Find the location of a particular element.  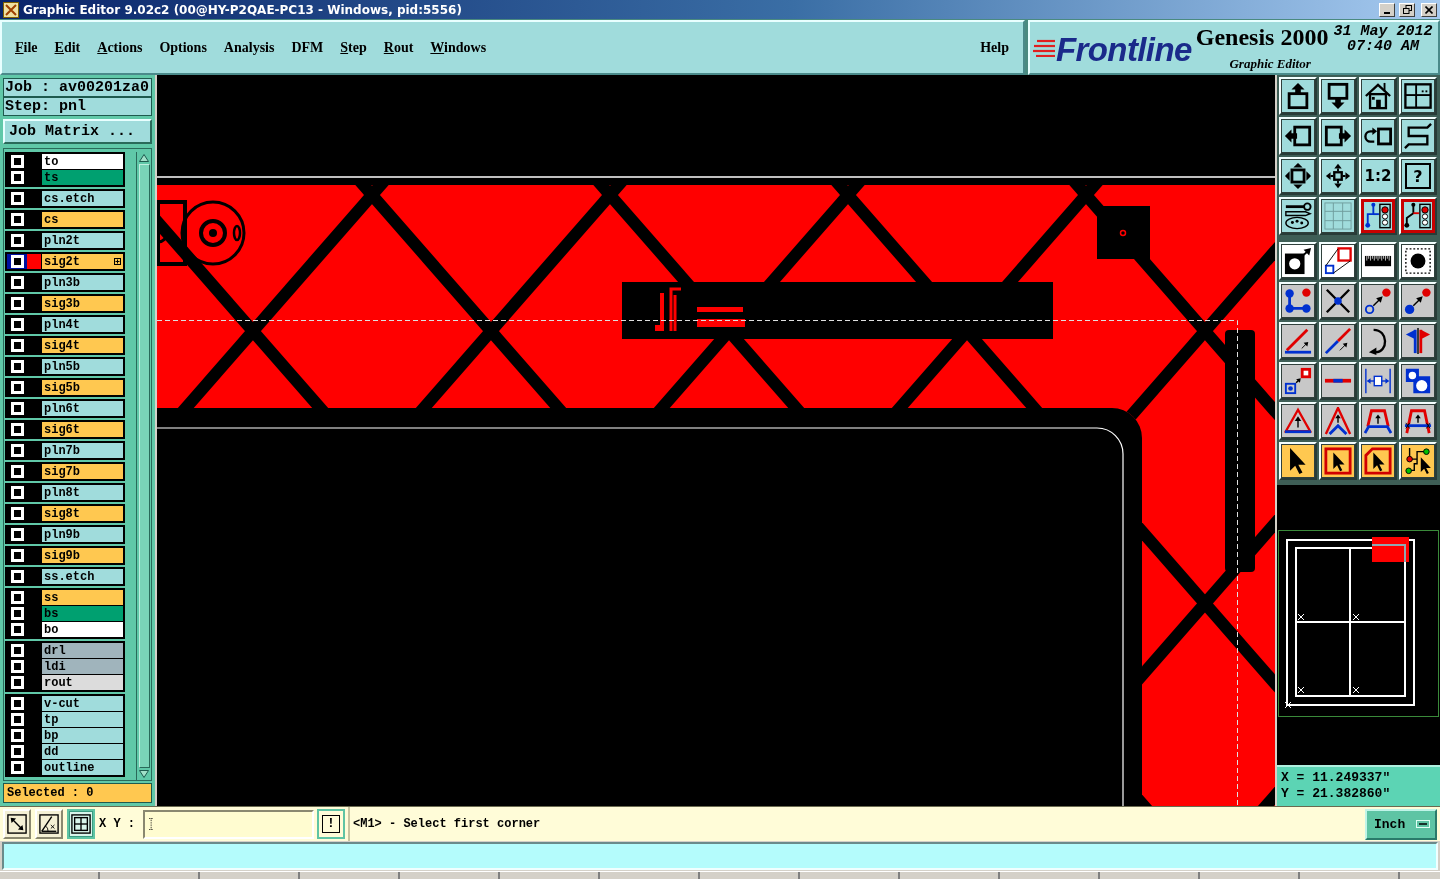

layer-item: pln4t is located at coordinates (82, 324).